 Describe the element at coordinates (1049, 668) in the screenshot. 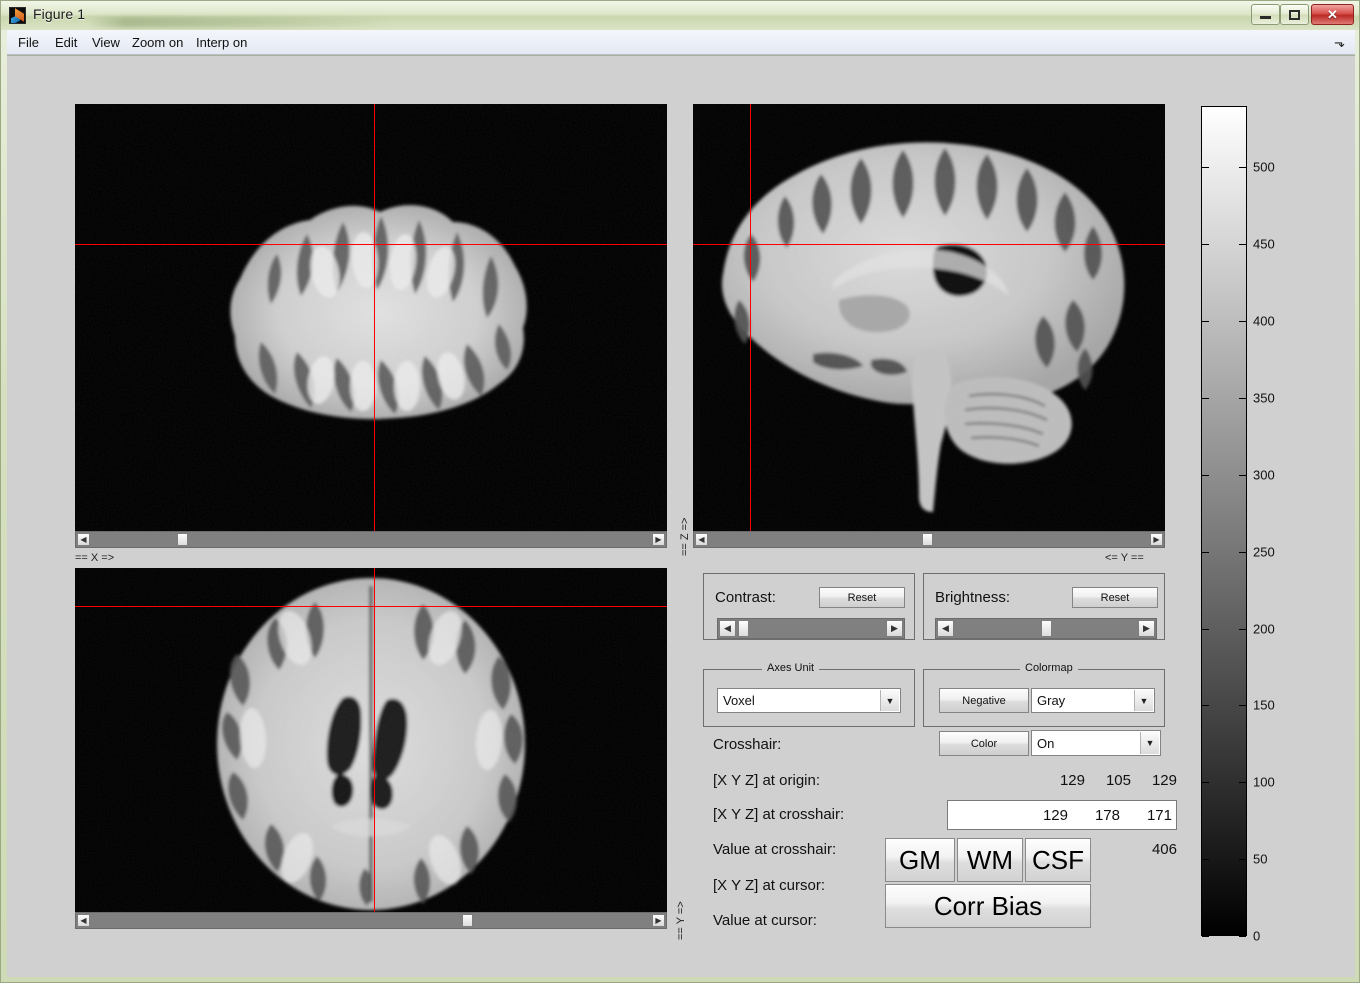

I see `colormap-group-title: Colormap` at that location.